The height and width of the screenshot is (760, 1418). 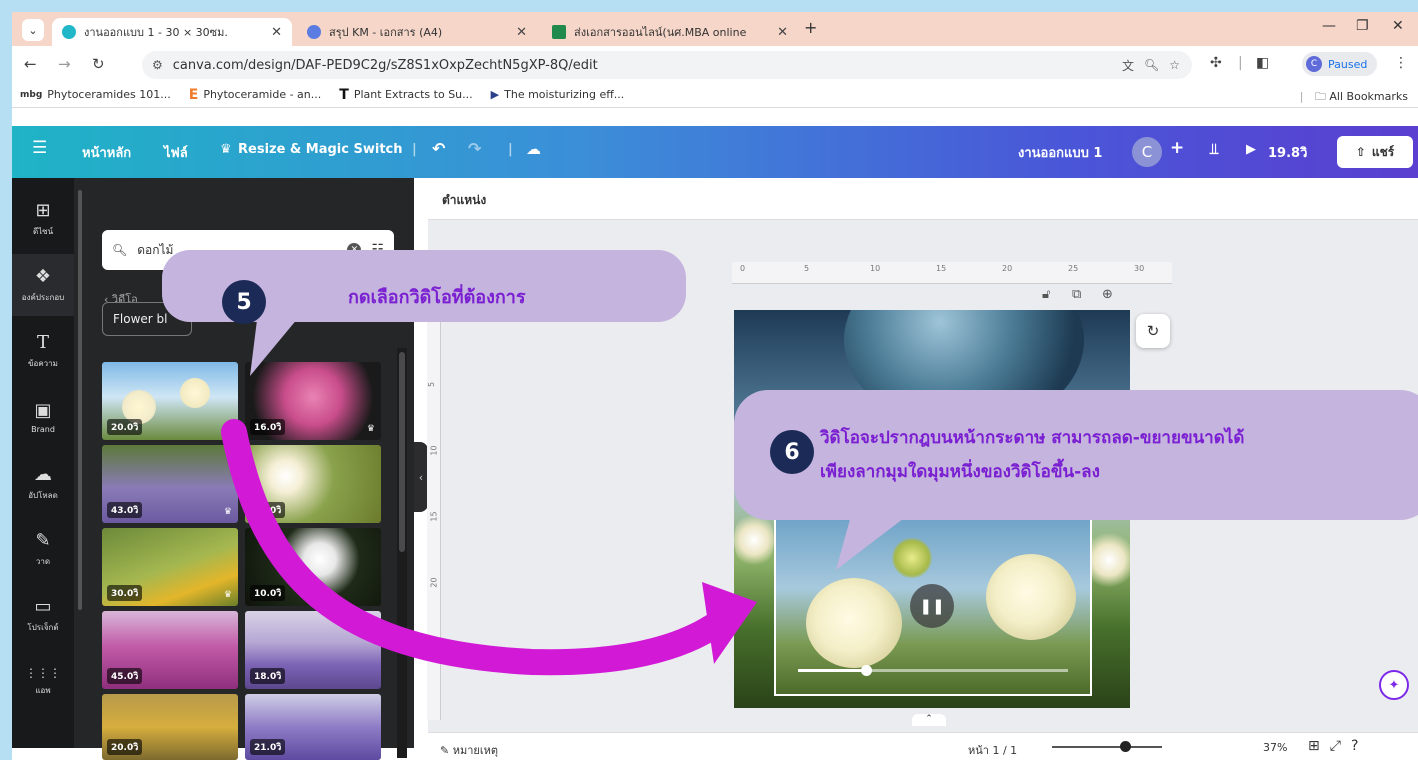 I want to click on lock-icon: 🔓︎, so click(x=1046, y=294).